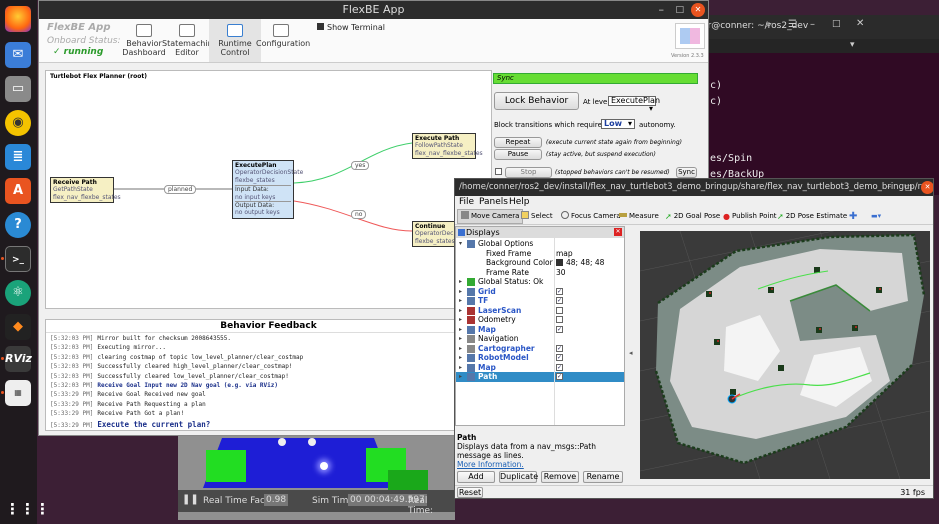  I want to click on autonomy-select: Low ▾, so click(618, 124).